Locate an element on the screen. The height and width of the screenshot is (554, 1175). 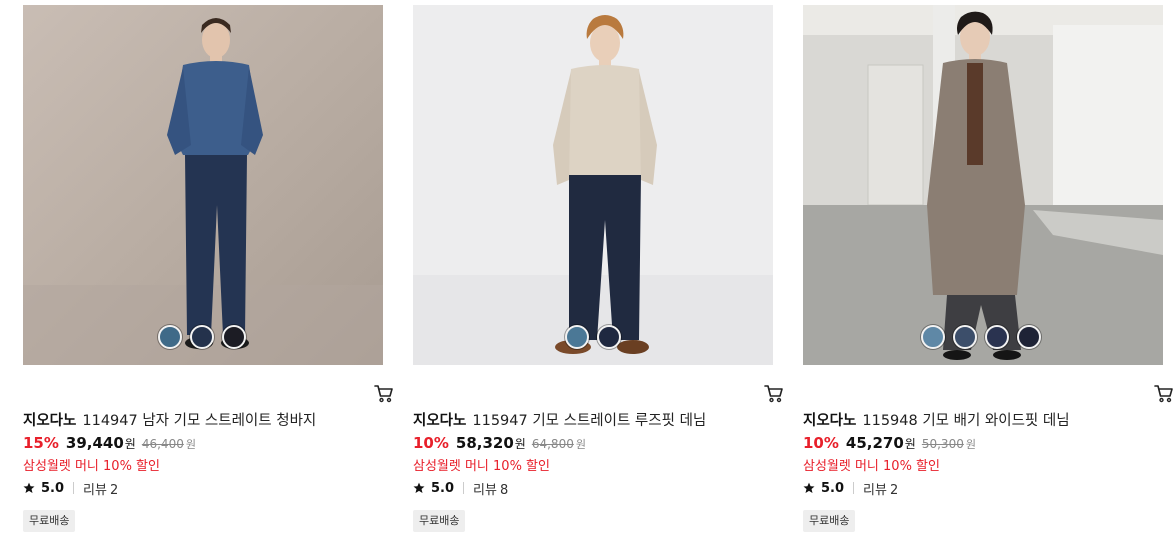
original-price: 50,300 is located at coordinates (942, 444).